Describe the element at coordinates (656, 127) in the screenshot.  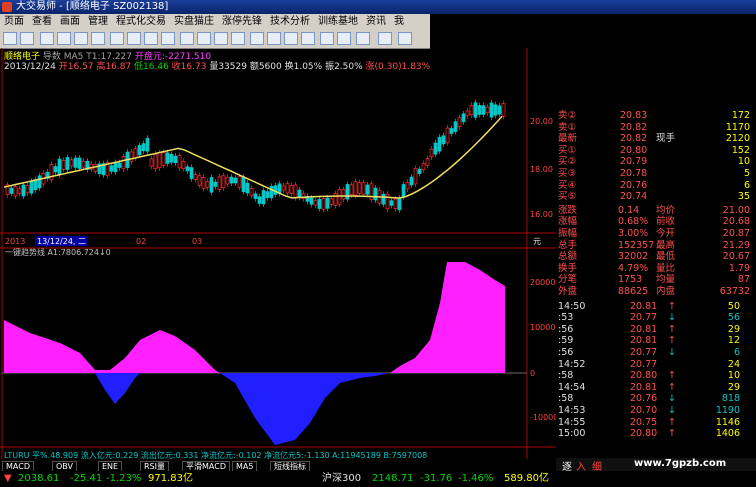
I see `order-book-row: 卖① 20.82 1170` at that location.